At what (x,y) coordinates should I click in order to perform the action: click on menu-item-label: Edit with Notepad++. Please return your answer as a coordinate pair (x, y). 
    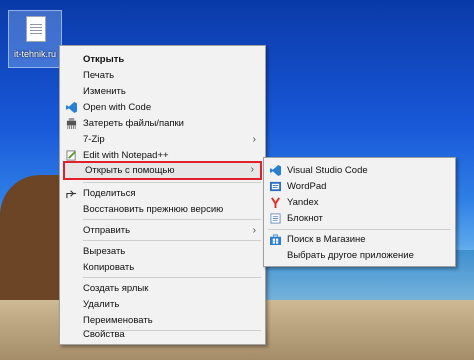
    Looking at the image, I should click on (126, 155).